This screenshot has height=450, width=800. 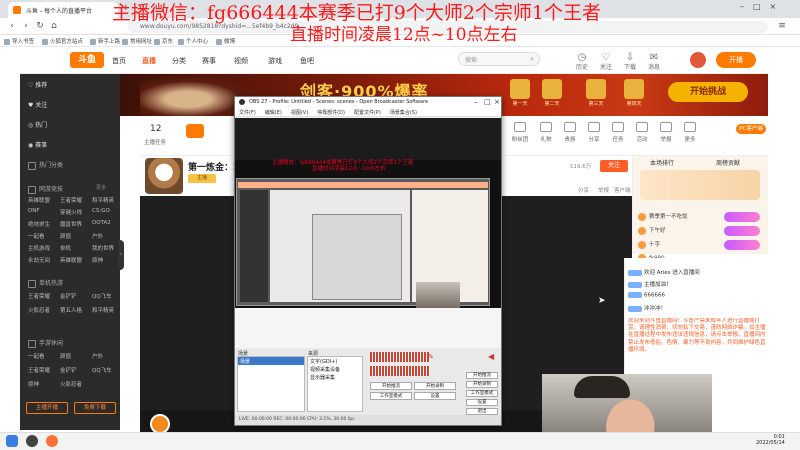 I want to click on category-link: 第五人格, so click(x=71, y=310).